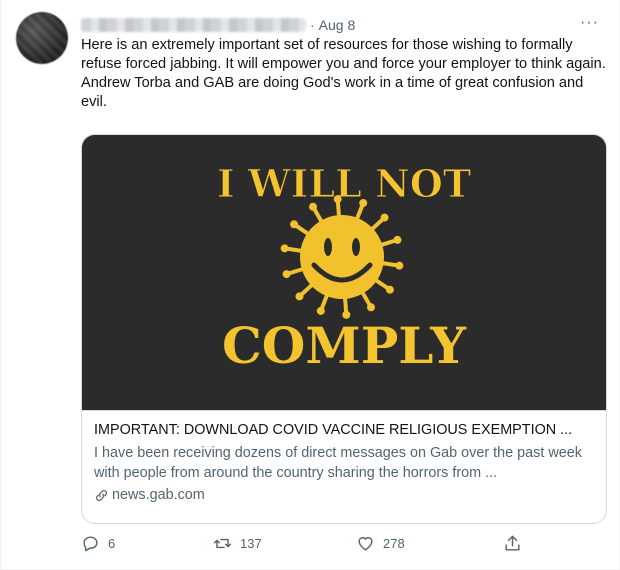  I want to click on retweet-icon, so click(222, 543).